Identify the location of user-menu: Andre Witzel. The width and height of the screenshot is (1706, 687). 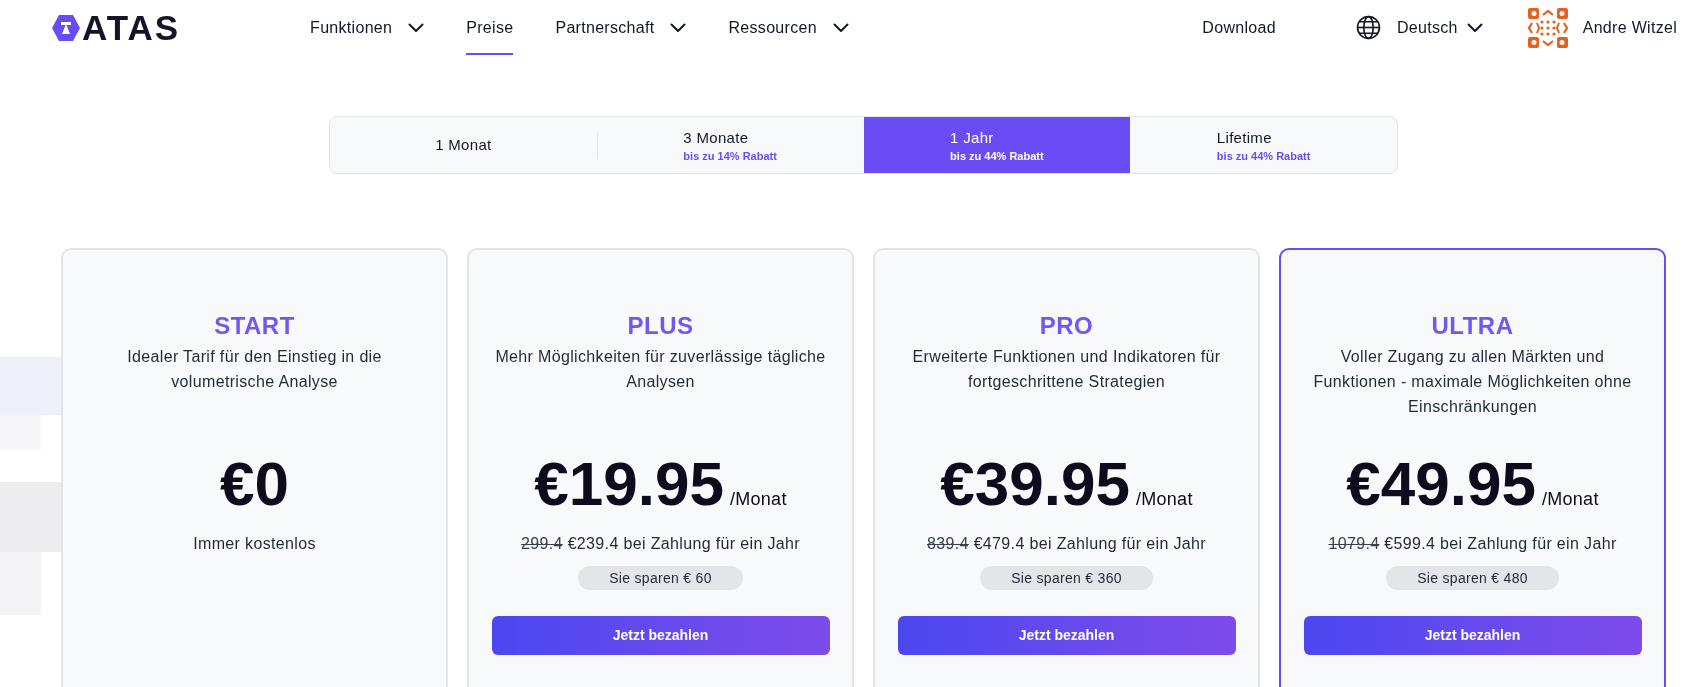
(1602, 27).